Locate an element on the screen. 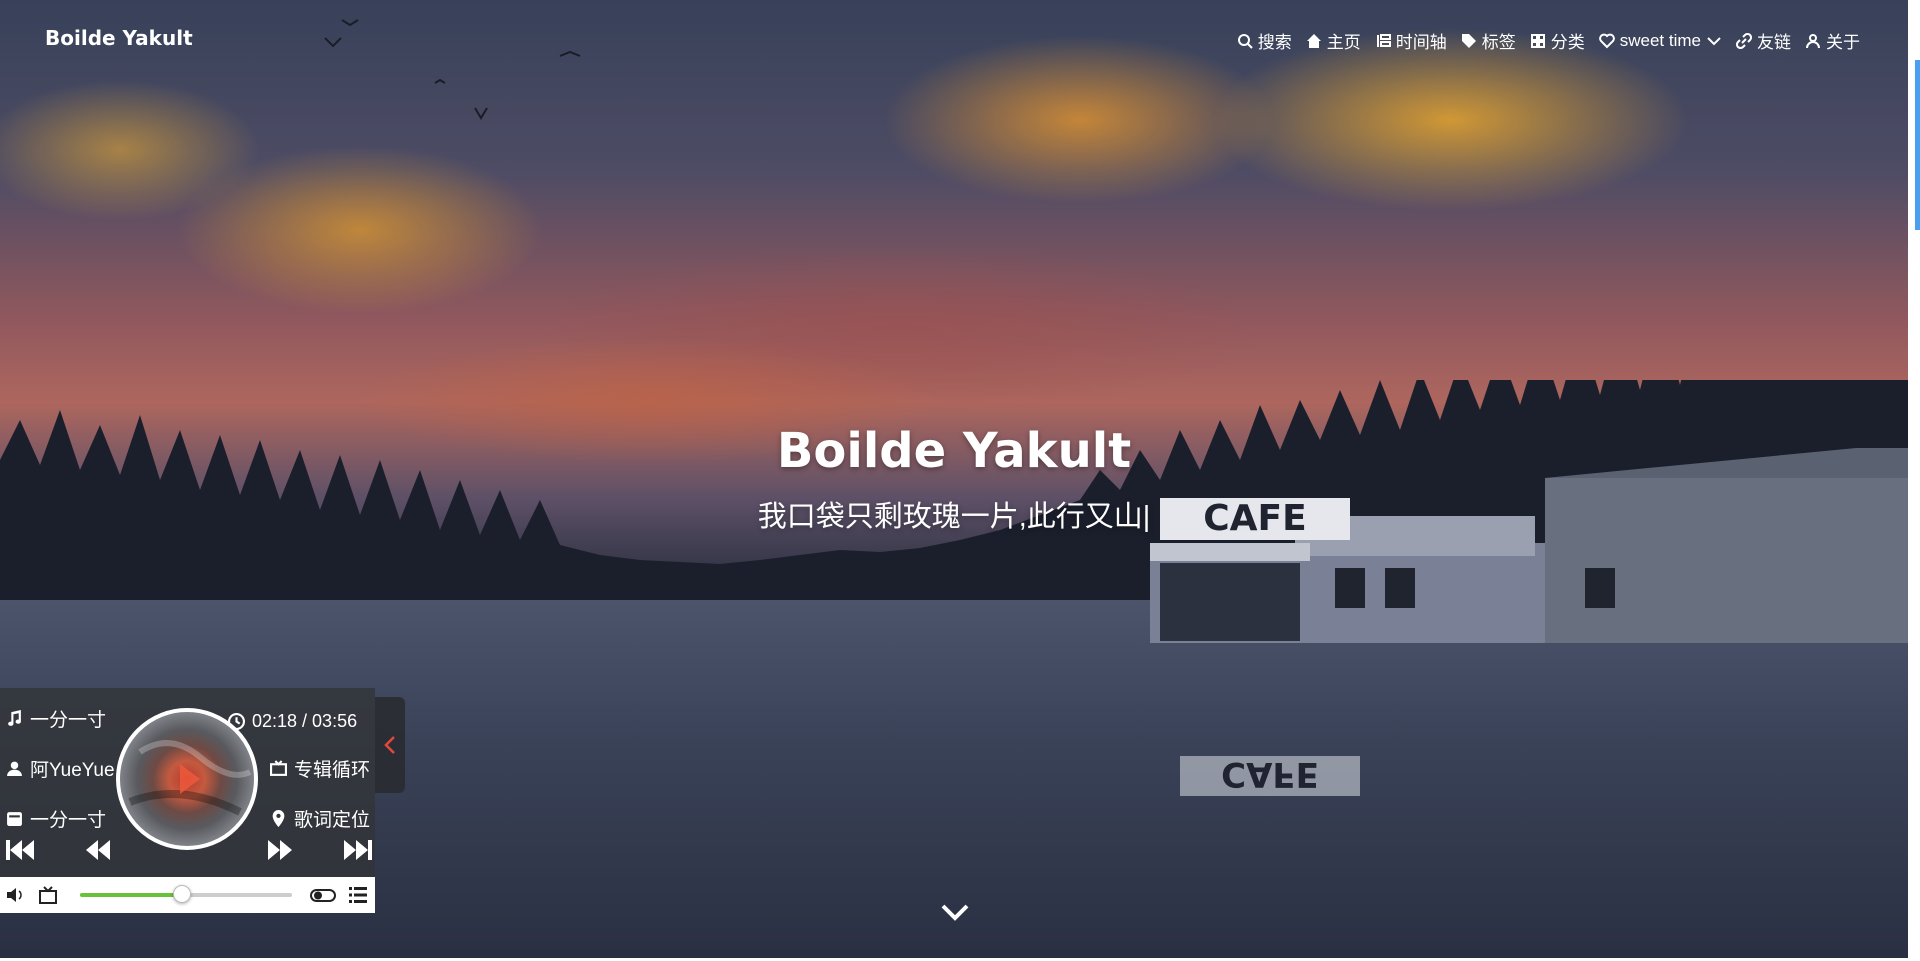 The width and height of the screenshot is (1920, 961). nav-search-label: 搜索 is located at coordinates (1274, 42).